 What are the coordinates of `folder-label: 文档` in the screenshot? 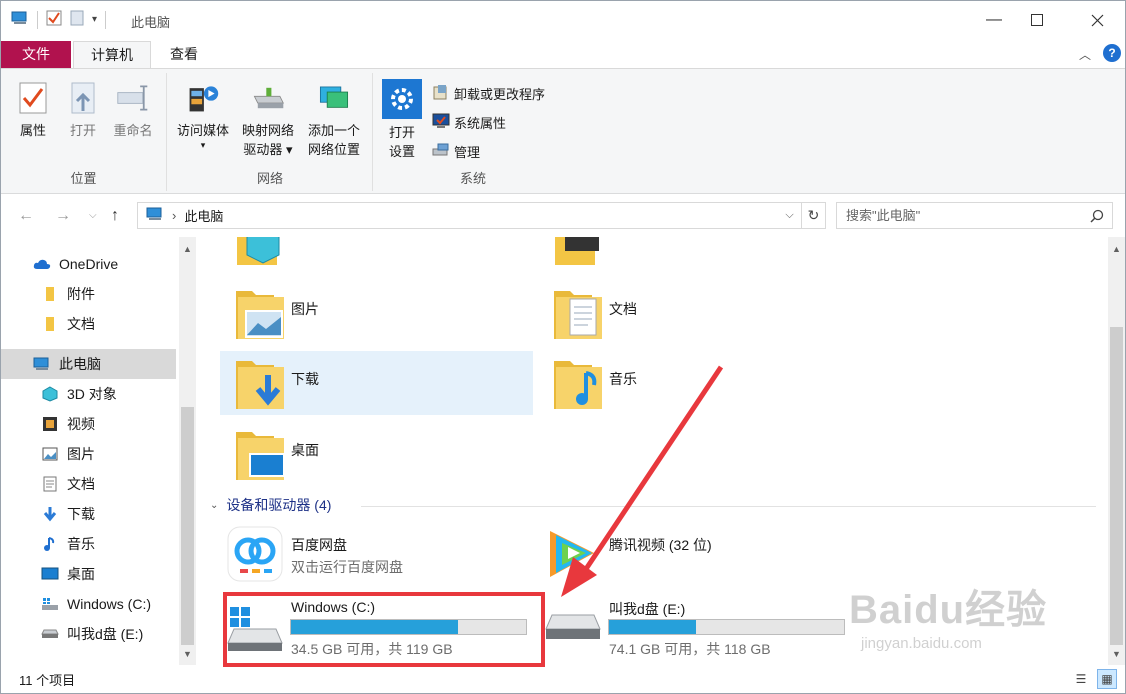 It's located at (623, 309).